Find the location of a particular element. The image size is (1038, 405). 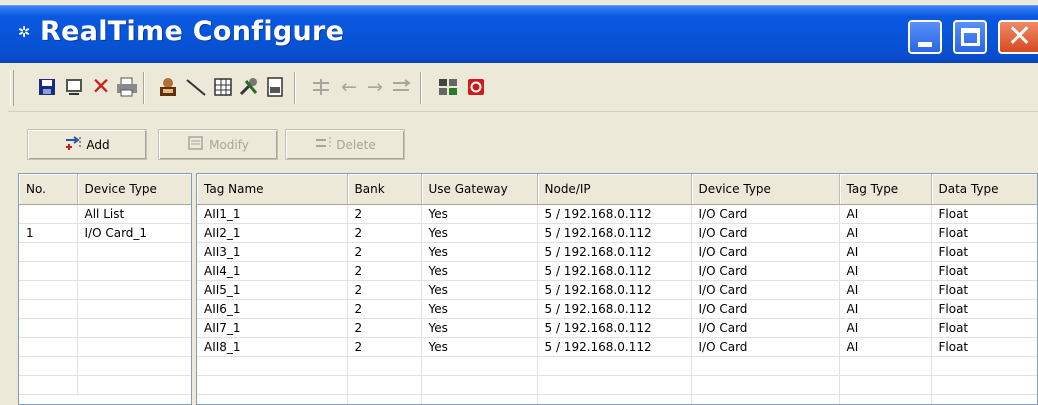

table-row: All List is located at coordinates (105, 214).